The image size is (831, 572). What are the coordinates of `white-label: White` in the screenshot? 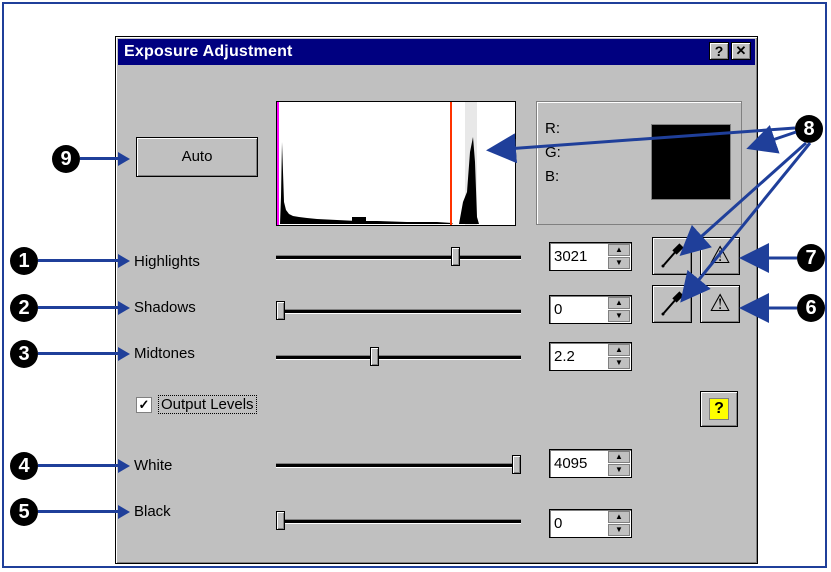 It's located at (153, 465).